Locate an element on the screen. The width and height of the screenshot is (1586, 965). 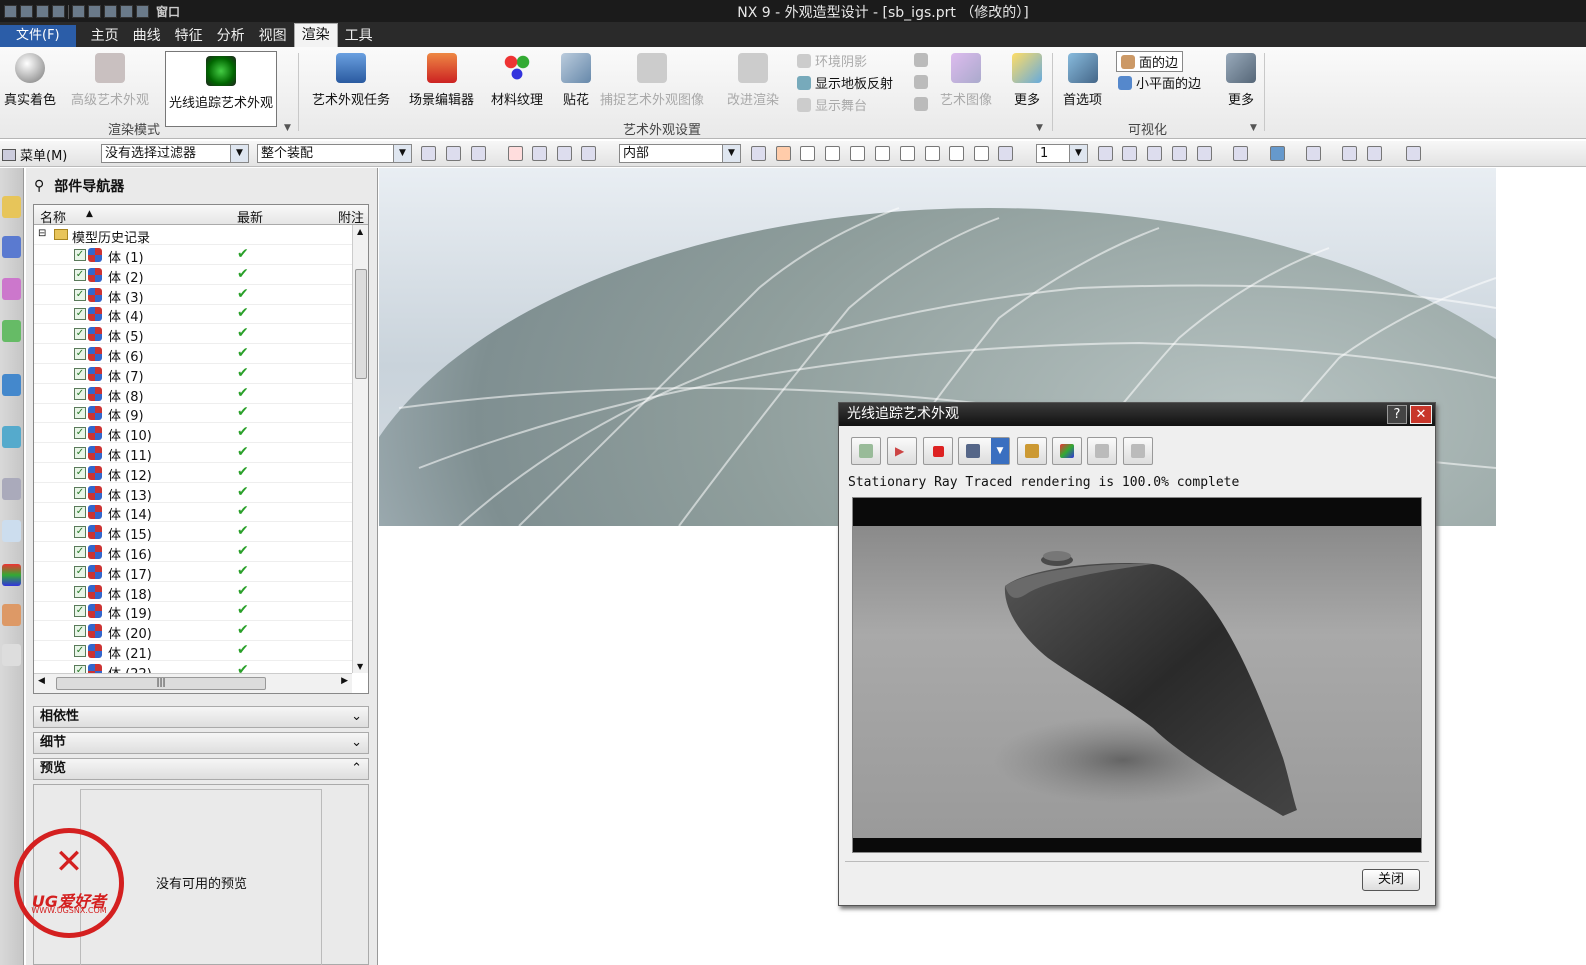
settings-icon is located at coordinates (1413, 153).